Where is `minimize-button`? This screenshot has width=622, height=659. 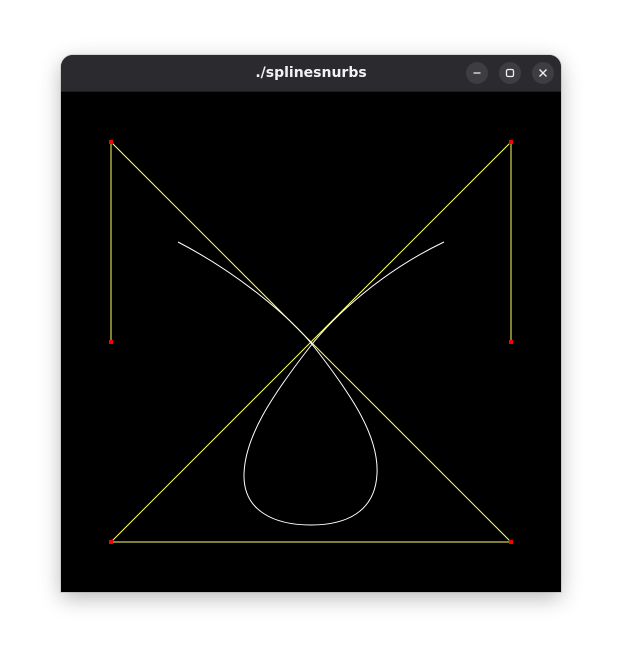 minimize-button is located at coordinates (477, 73).